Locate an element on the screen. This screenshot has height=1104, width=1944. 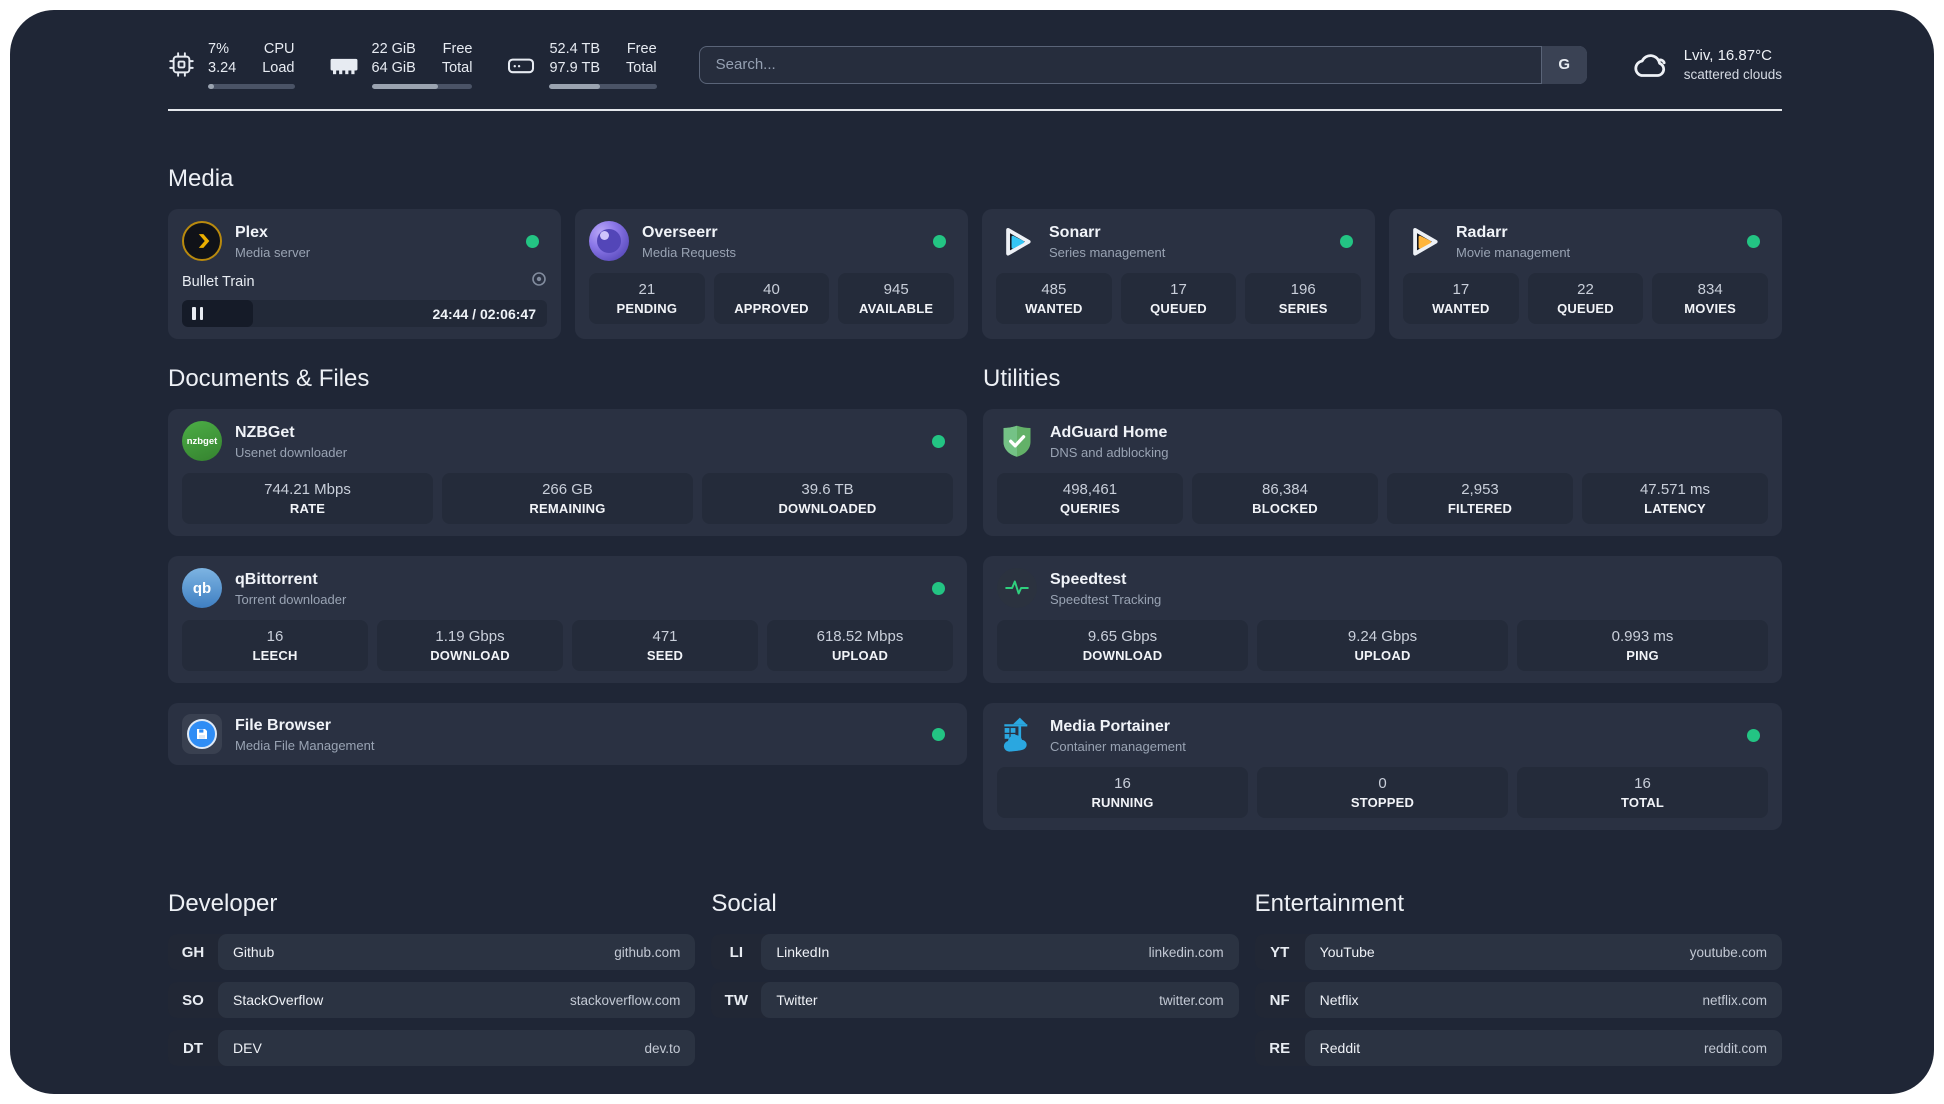
bookmark-abbr: LI is located at coordinates (736, 952).